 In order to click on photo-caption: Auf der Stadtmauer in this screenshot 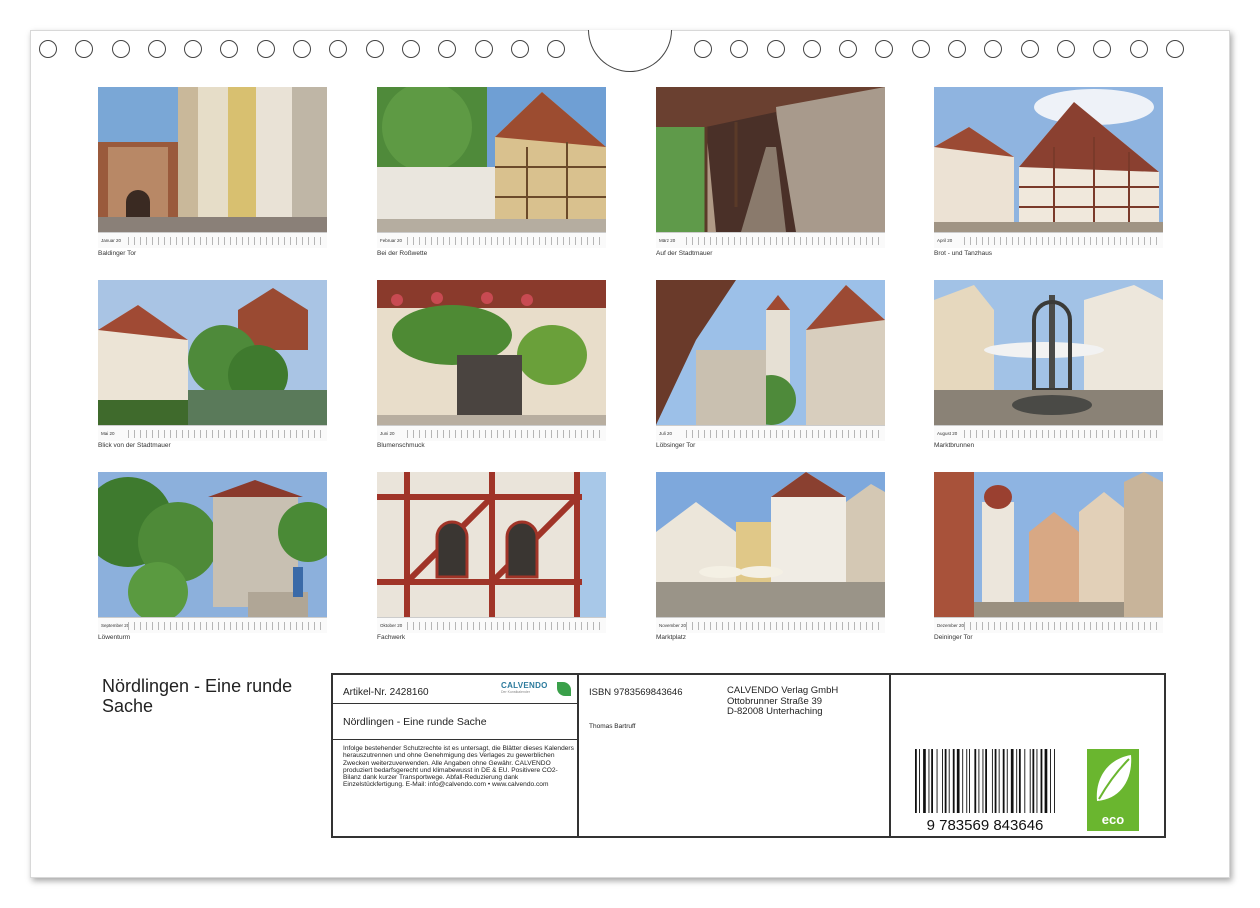, I will do `click(684, 253)`.